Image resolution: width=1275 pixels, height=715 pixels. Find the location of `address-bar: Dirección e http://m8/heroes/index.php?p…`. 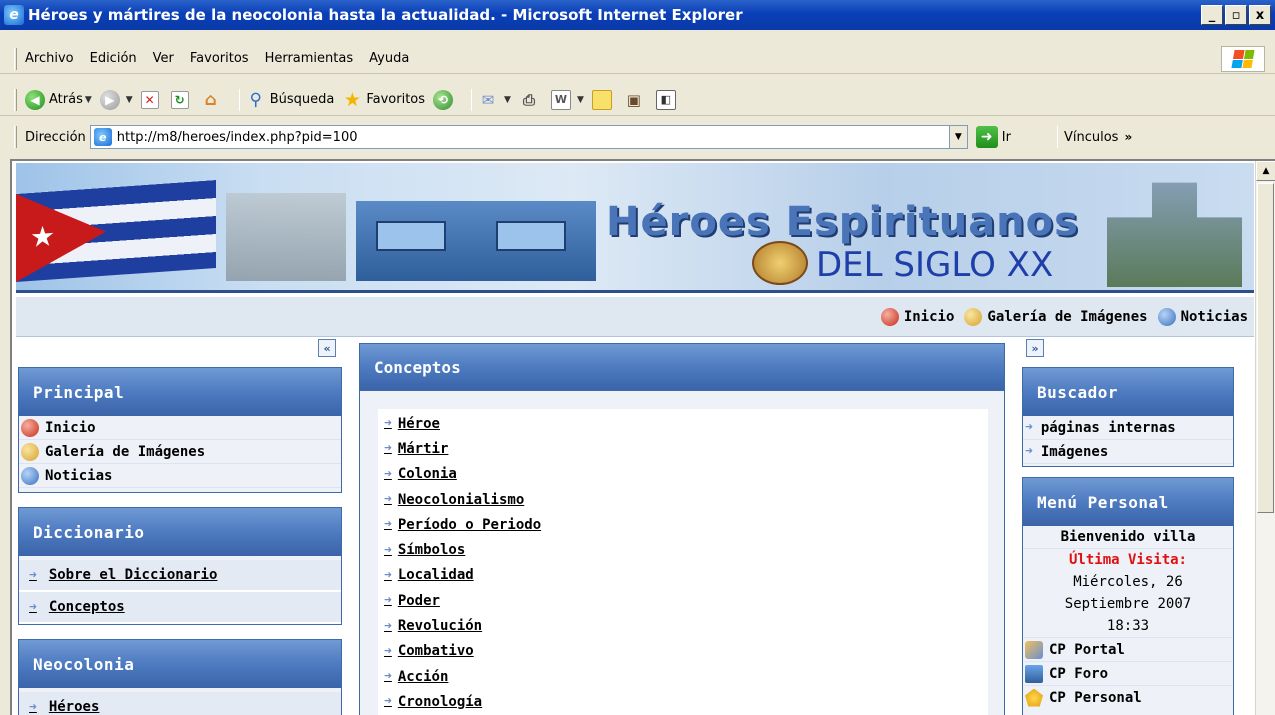

address-bar: Dirección e http://m8/heroes/index.php?p… is located at coordinates (637, 137).